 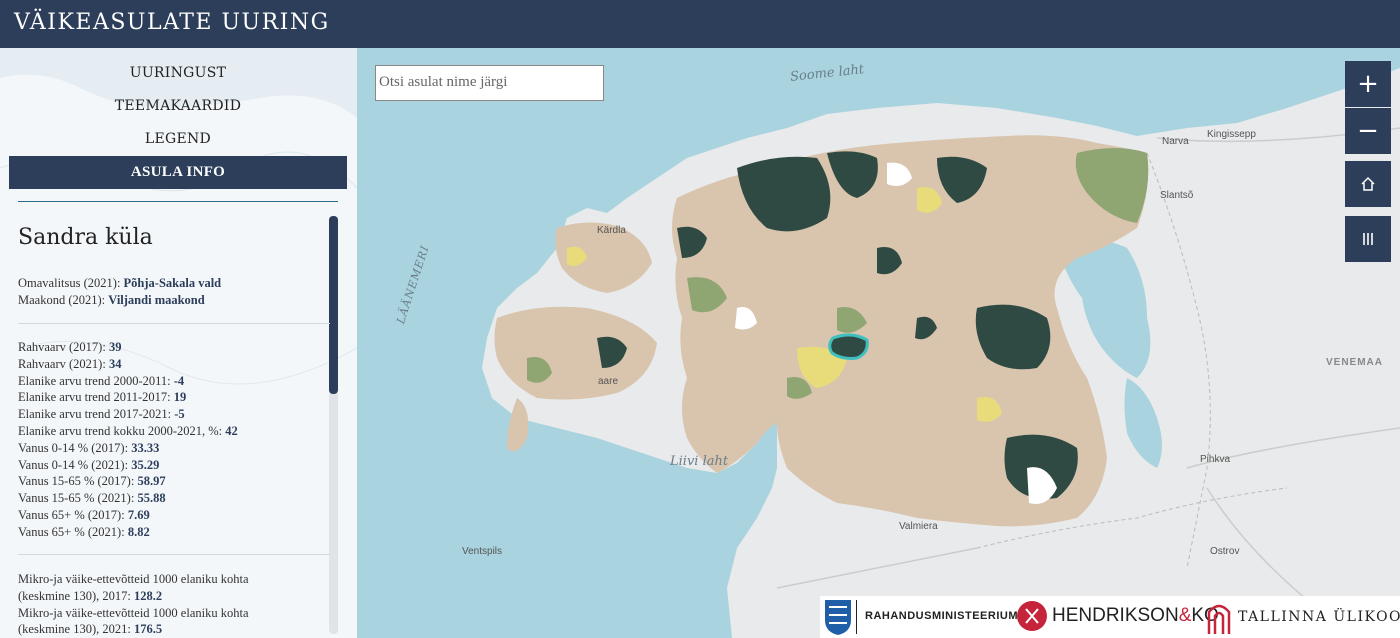 I want to click on hendrikson-logo-icon, so click(x=1032, y=616).